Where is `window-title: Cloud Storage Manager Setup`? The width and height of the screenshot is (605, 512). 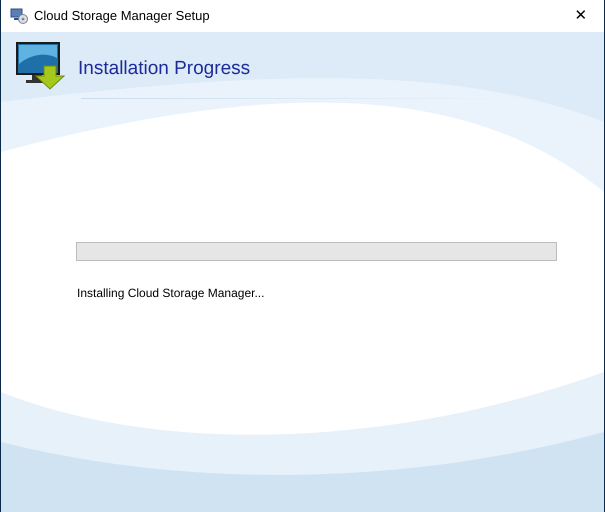
window-title: Cloud Storage Manager Setup is located at coordinates (122, 16).